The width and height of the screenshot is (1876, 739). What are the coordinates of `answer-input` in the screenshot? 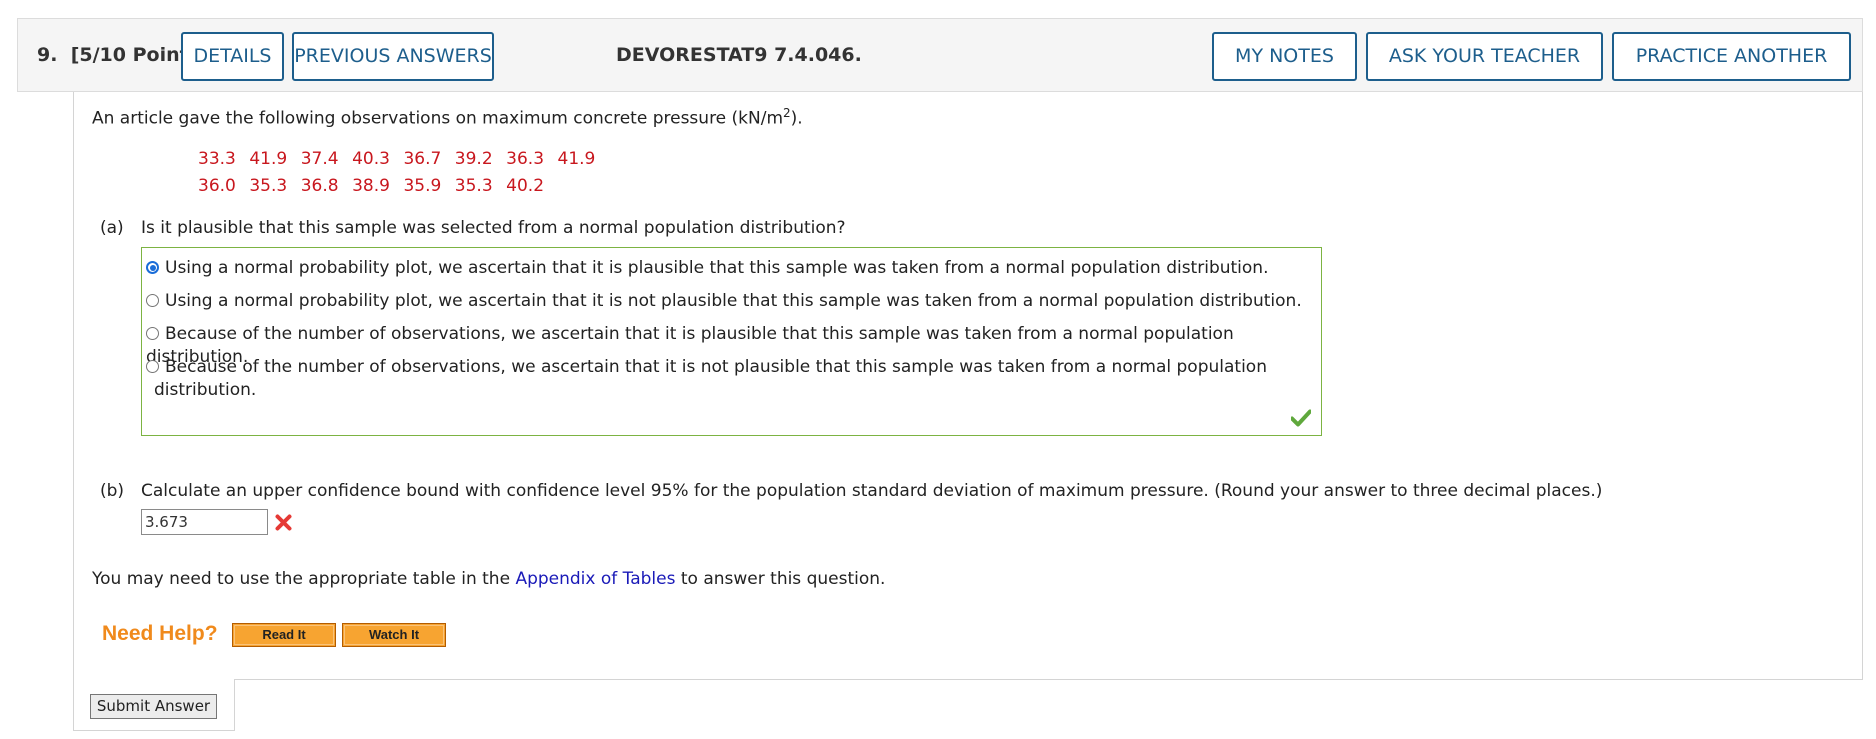 It's located at (204, 522).